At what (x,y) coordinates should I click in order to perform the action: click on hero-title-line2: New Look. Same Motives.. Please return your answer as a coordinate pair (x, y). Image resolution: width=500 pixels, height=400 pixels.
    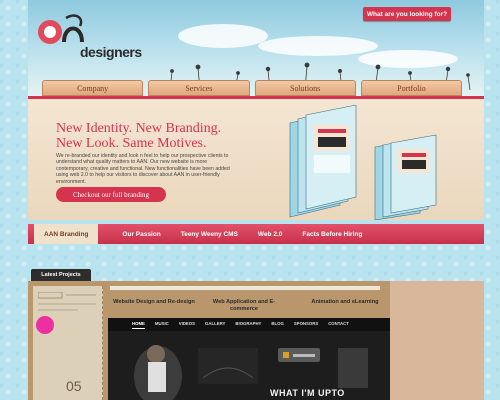
    Looking at the image, I should click on (131, 143).